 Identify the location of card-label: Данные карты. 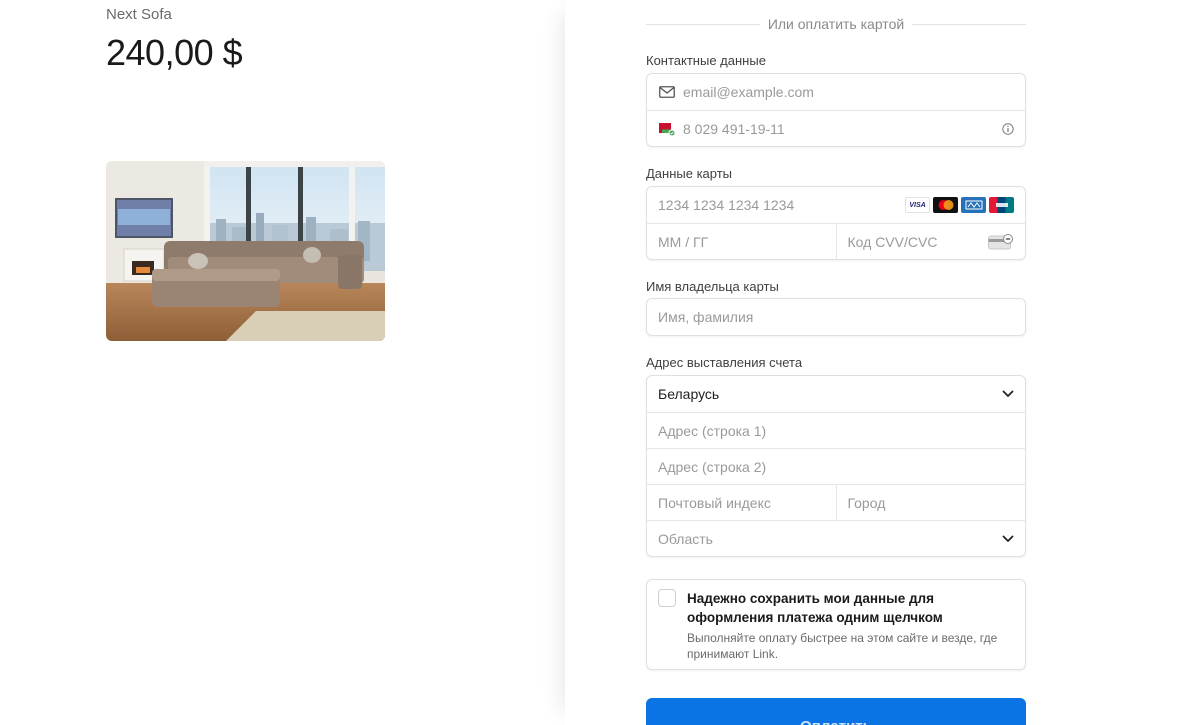
(689, 173).